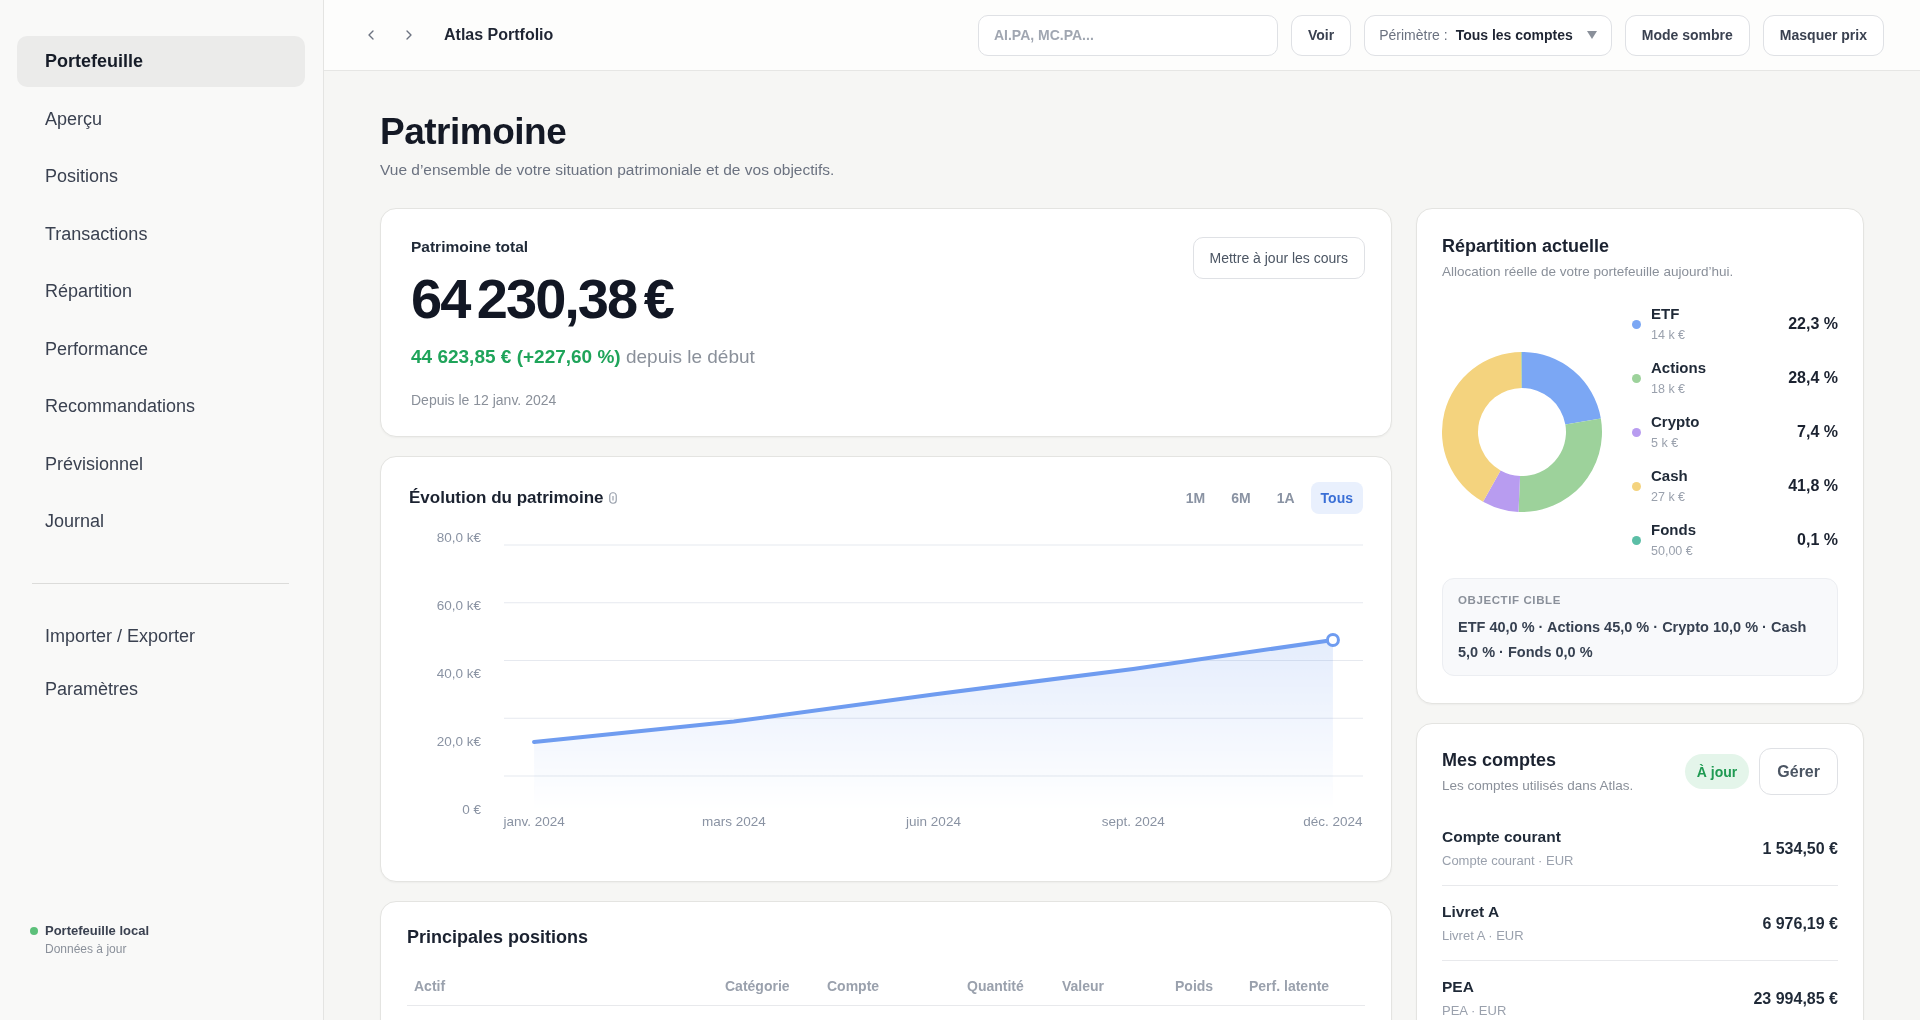  I want to click on nav-item: Aperçu, so click(161, 119).